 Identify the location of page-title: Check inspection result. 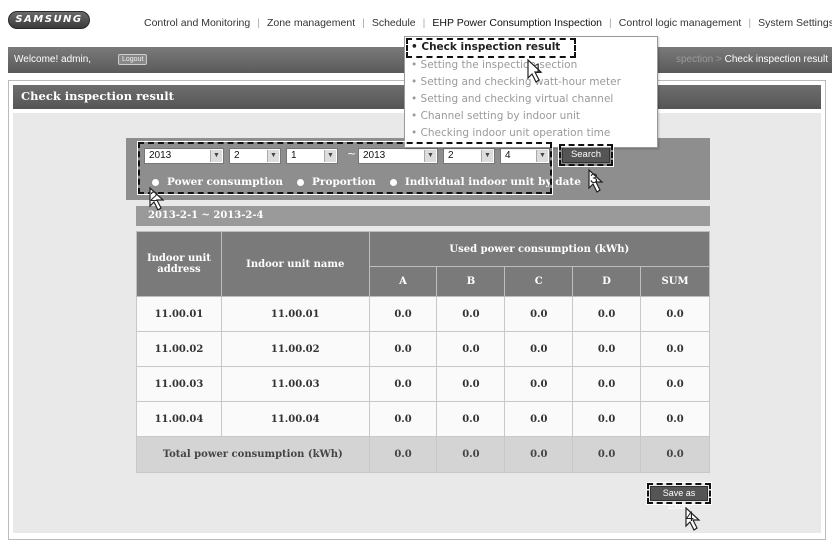
(97, 96).